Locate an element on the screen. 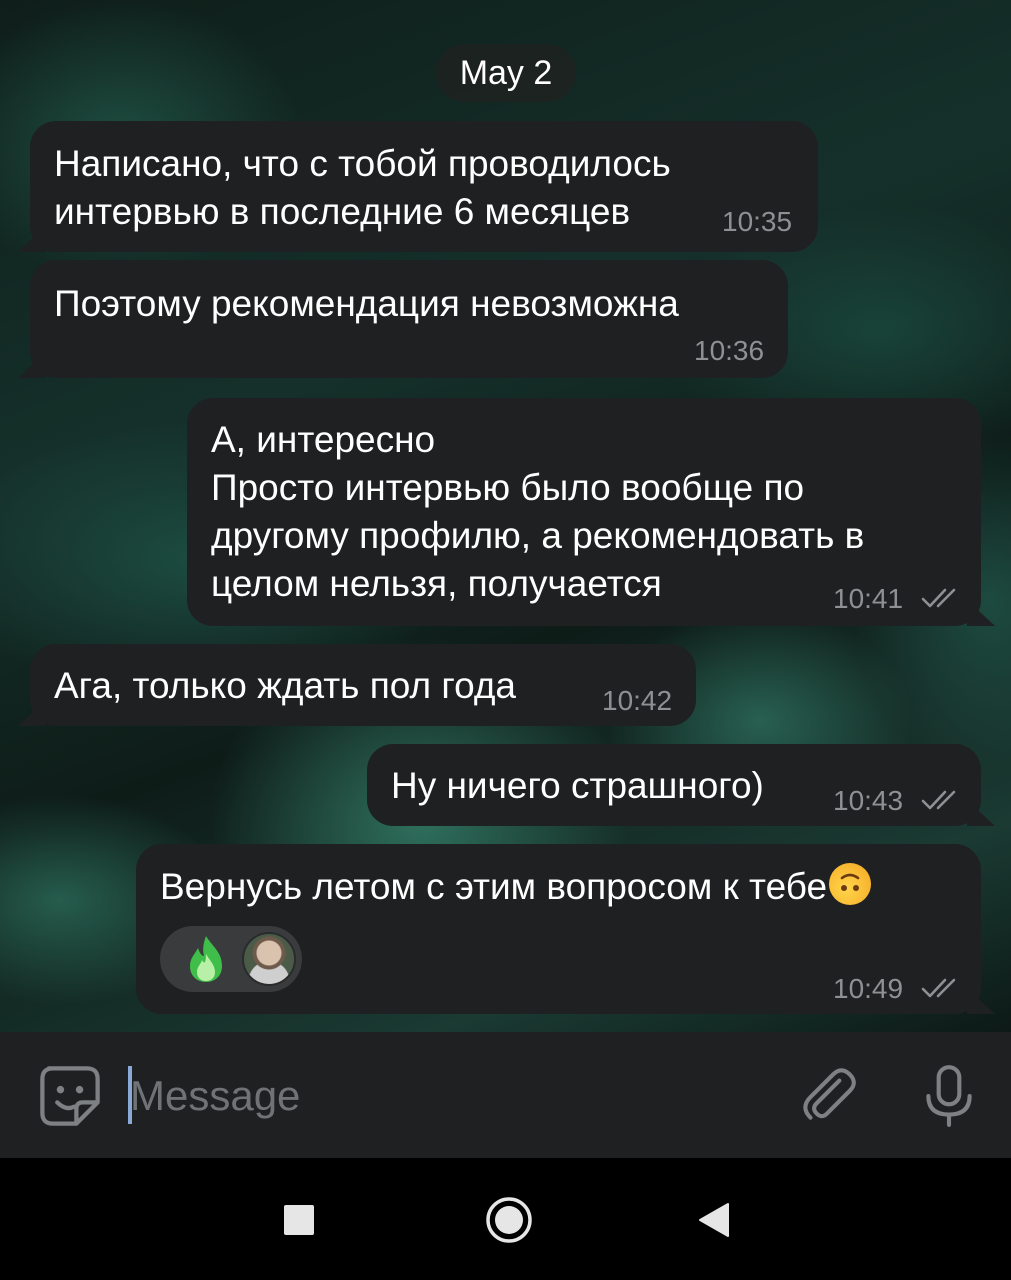 The height and width of the screenshot is (1280, 1011). message-text-line: Написано, что с тобой проводилось is located at coordinates (362, 163).